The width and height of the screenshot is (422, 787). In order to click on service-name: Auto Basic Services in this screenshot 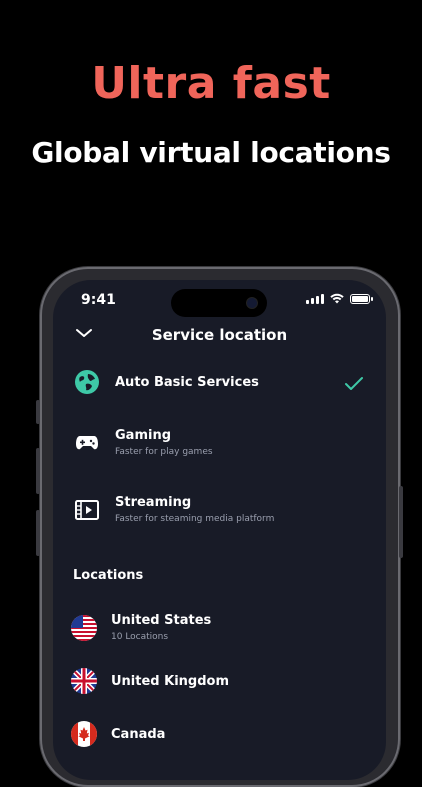, I will do `click(187, 382)`.